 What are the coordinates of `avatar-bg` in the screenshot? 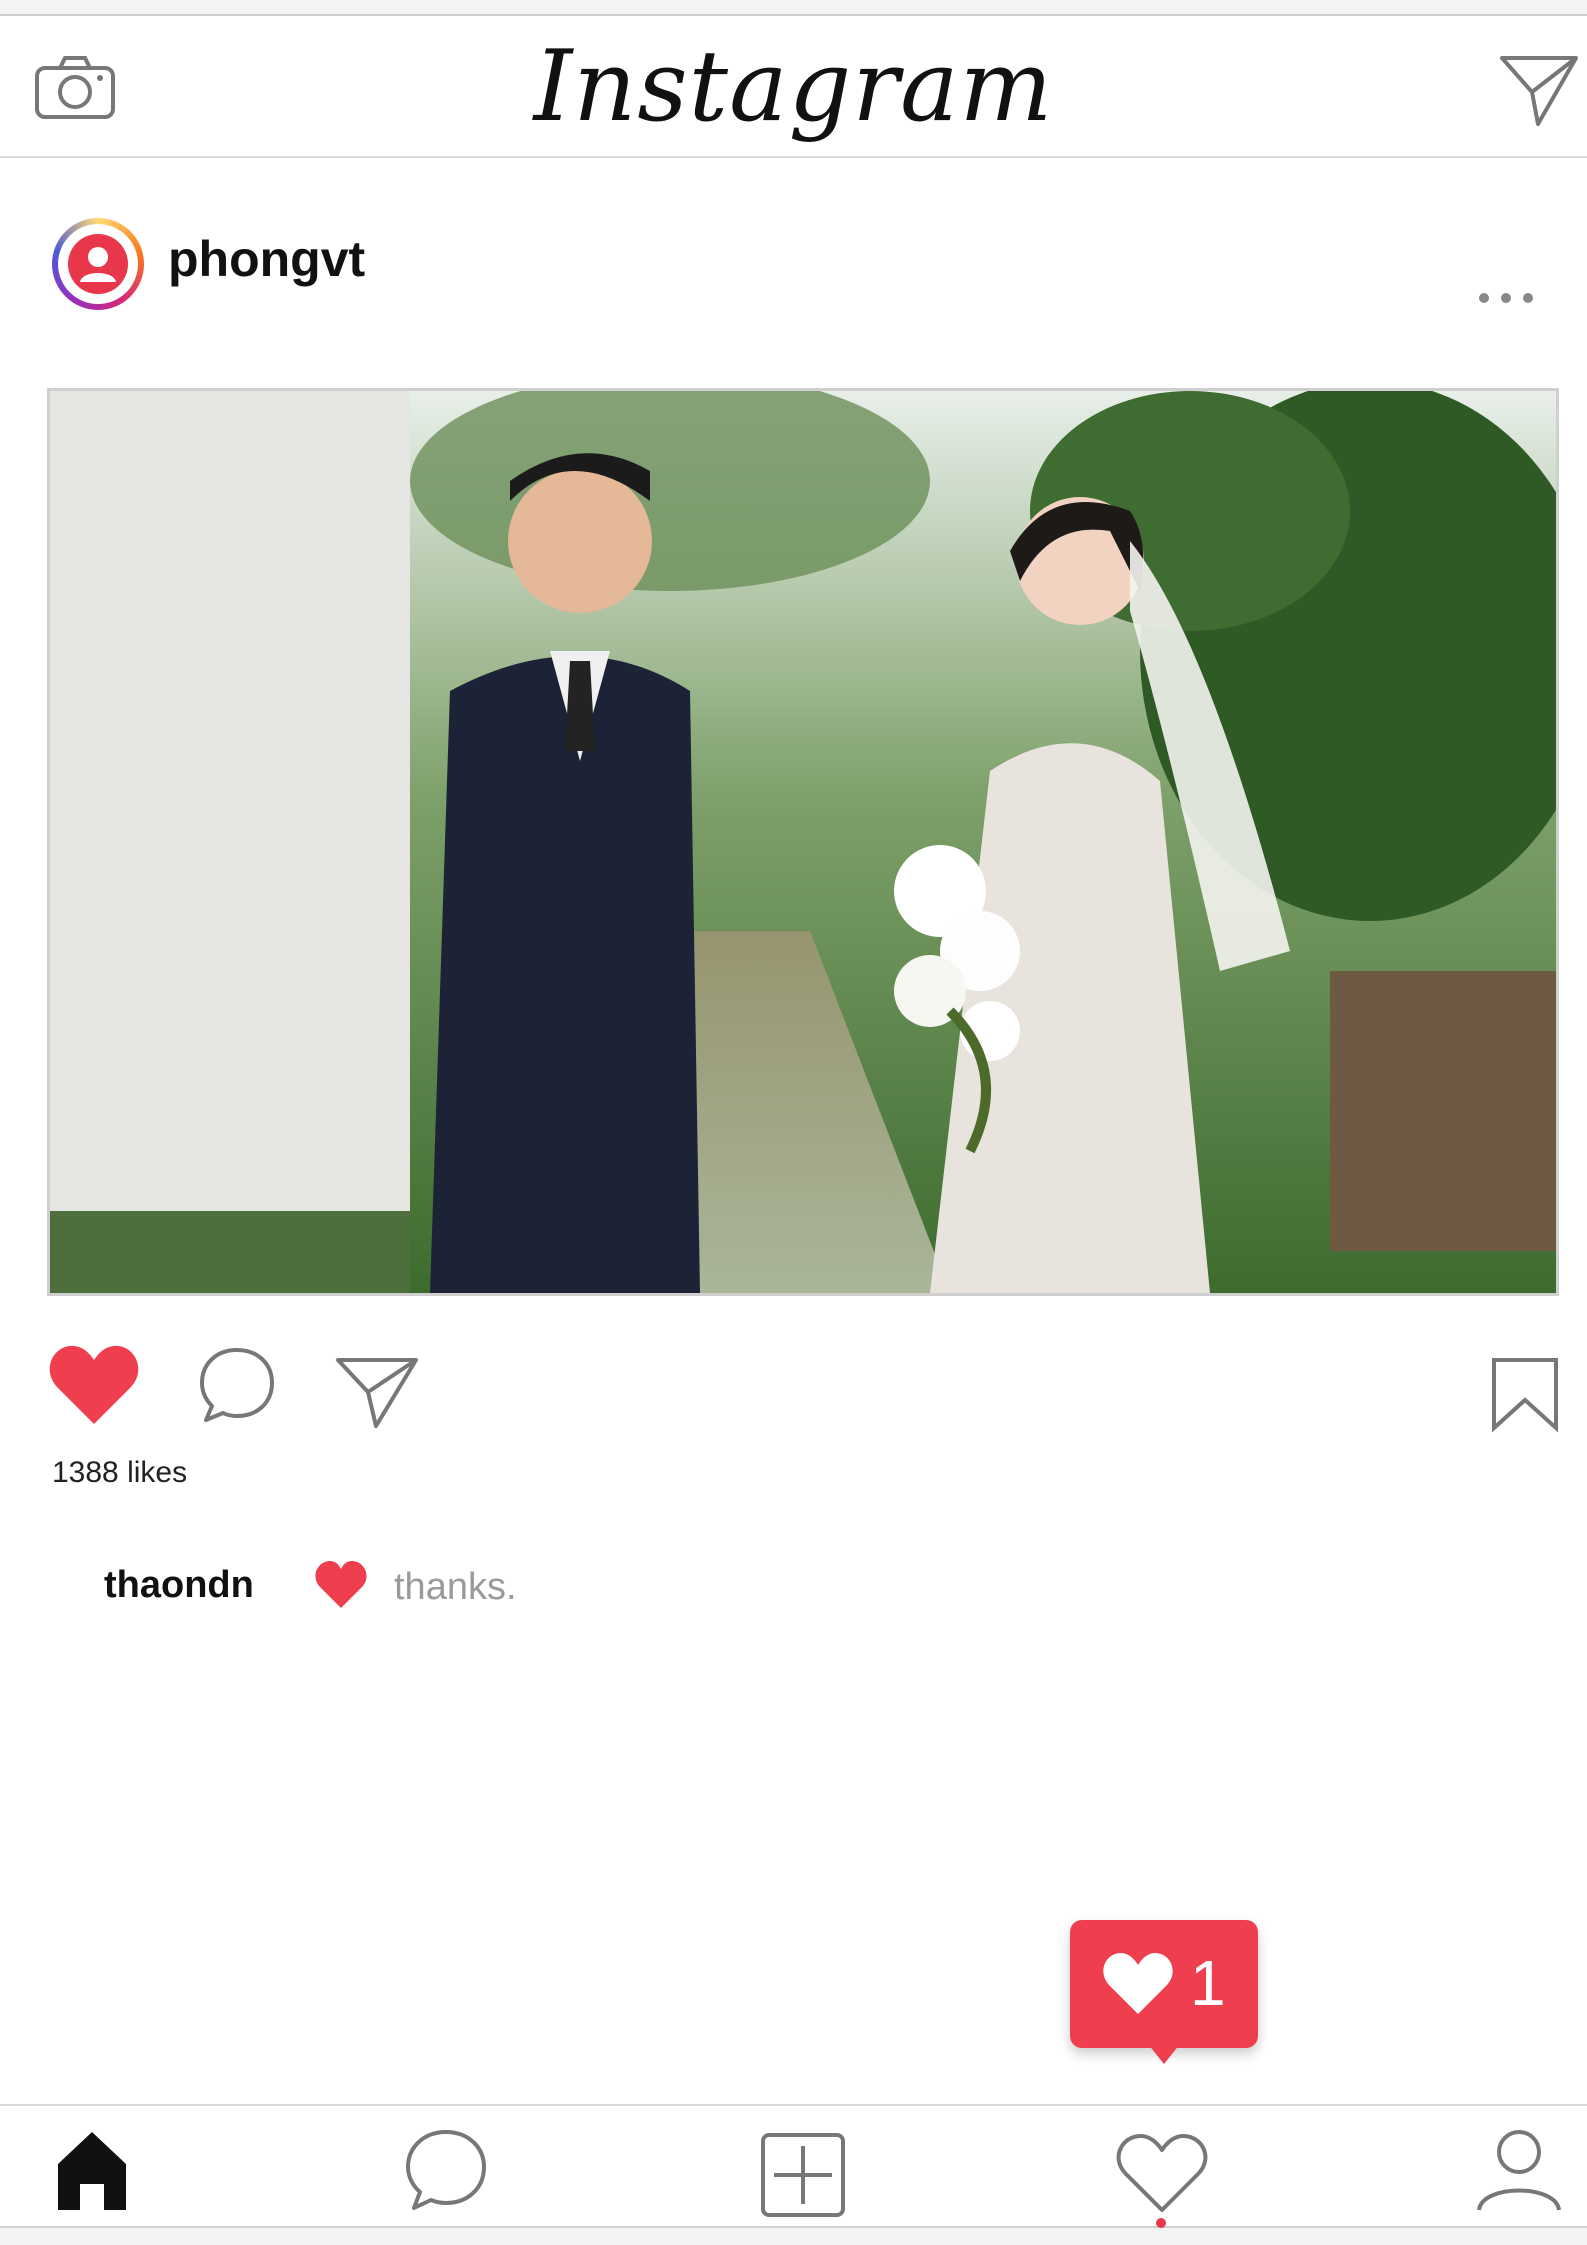 It's located at (98, 264).